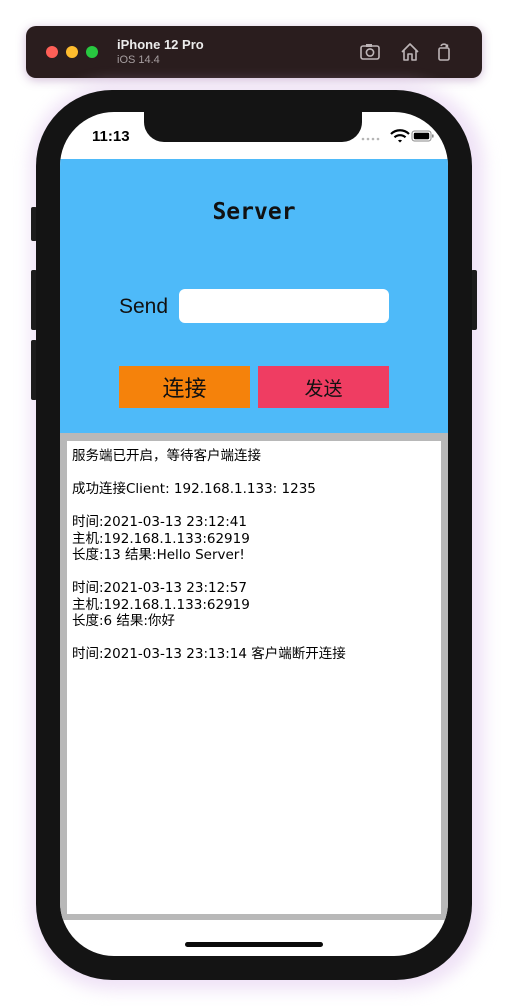  I want to click on log-line: 成功连接Client: 192.168.1.133: 1235, so click(194, 489).